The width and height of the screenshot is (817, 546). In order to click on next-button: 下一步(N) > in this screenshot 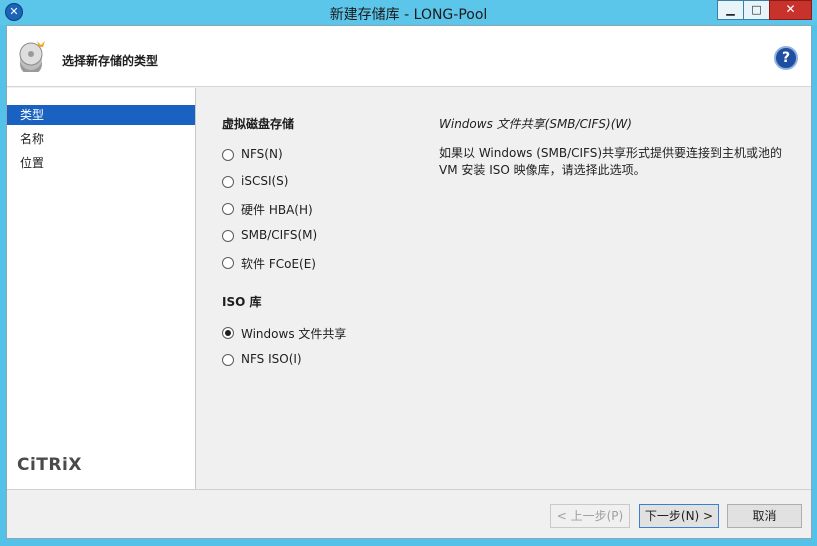, I will do `click(679, 516)`.